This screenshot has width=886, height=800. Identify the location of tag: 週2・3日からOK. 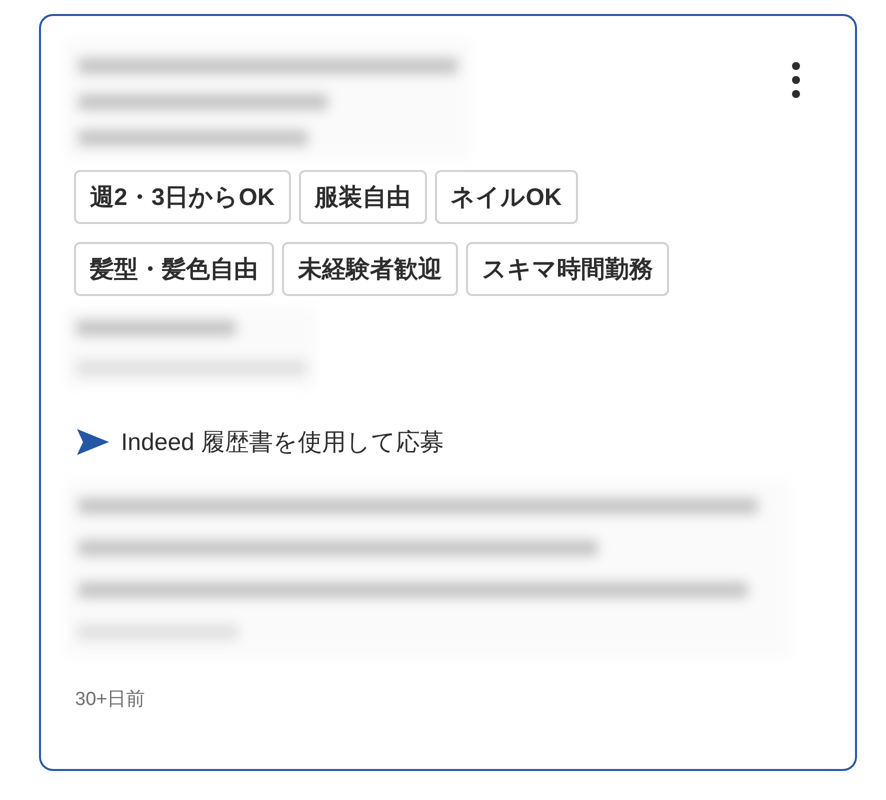
(182, 197).